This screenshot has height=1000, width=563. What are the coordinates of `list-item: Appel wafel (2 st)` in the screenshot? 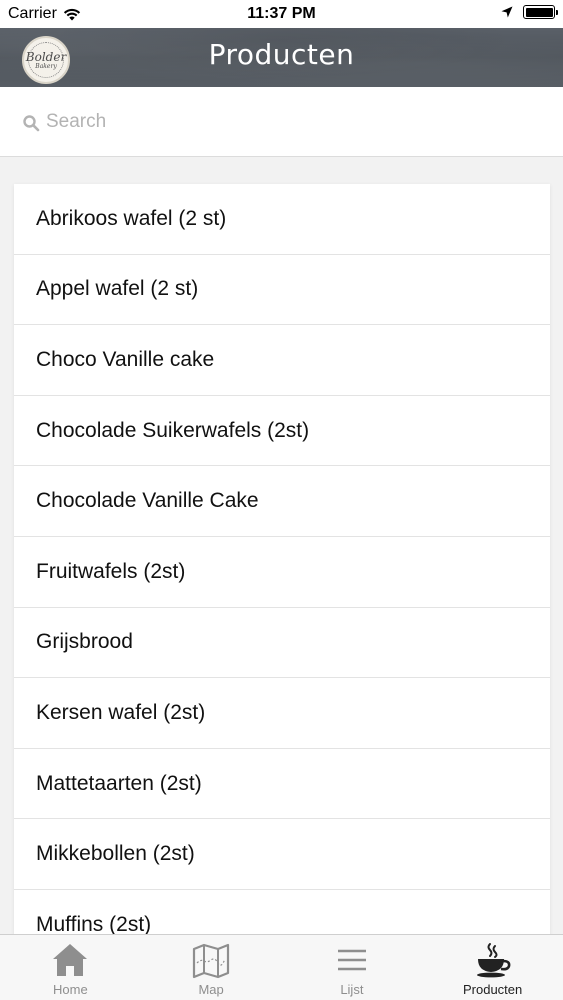 It's located at (282, 290).